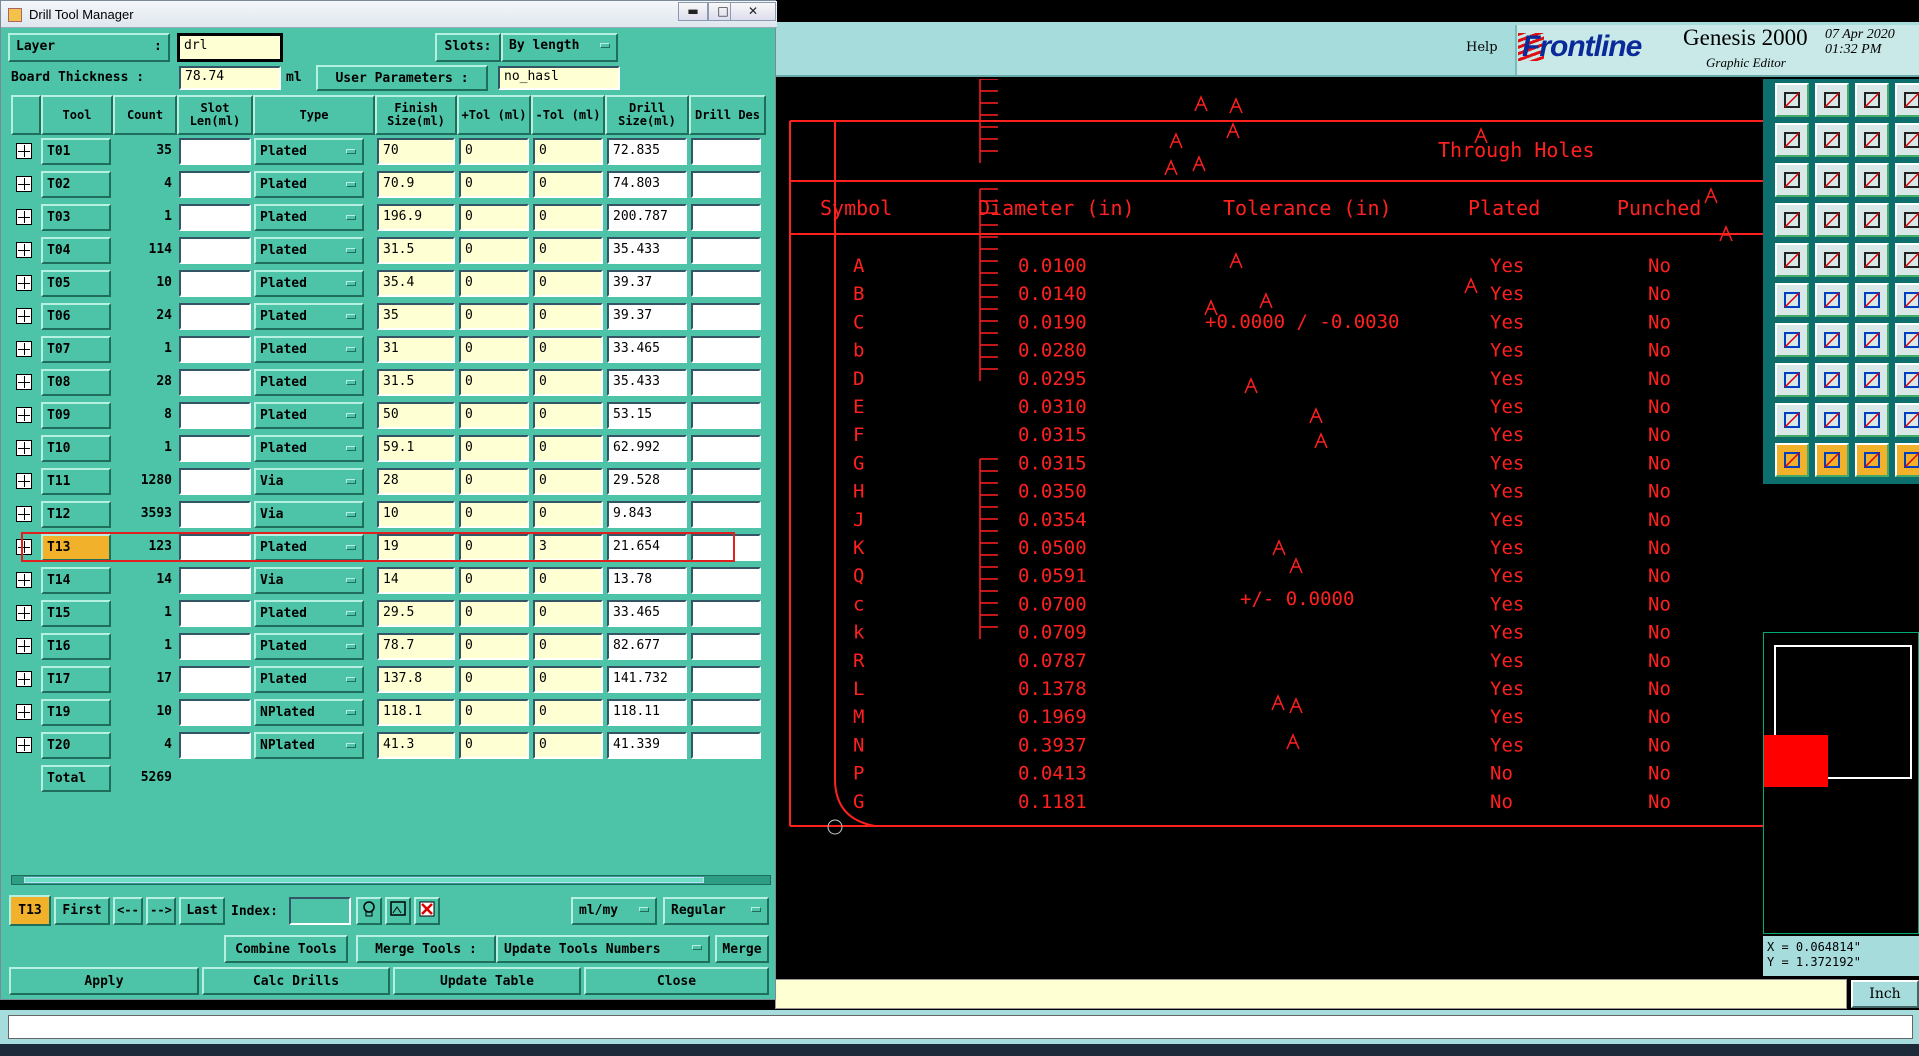 The image size is (1919, 1056). What do you see at coordinates (1872, 220) in the screenshot?
I see `snap-icon` at bounding box center [1872, 220].